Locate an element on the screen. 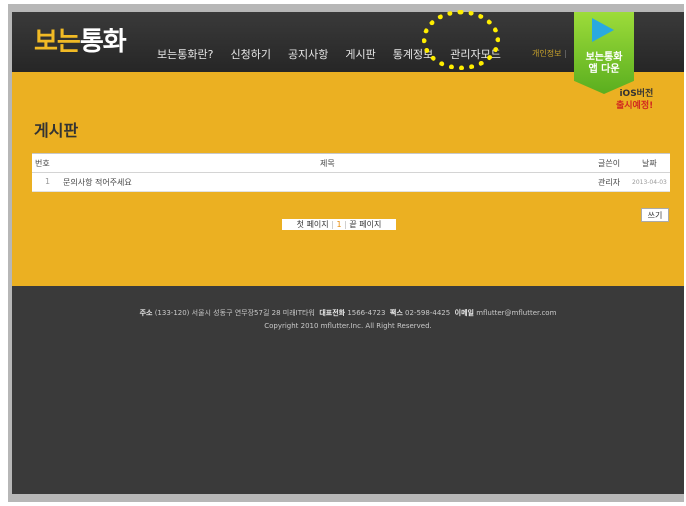 The width and height of the screenshot is (686, 506). banner-line2: 앱 다운 is located at coordinates (604, 69).